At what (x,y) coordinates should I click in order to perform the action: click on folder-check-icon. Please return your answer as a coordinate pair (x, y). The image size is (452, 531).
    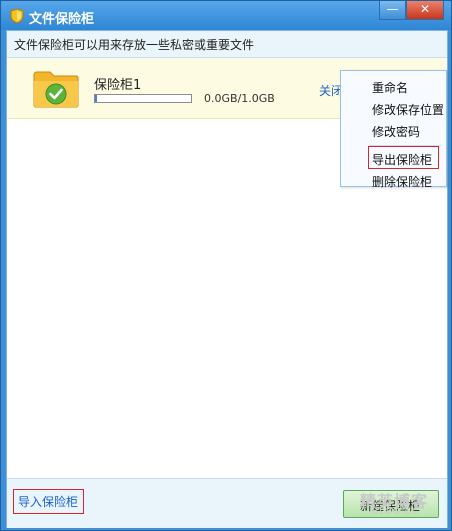
    Looking at the image, I should click on (56, 89).